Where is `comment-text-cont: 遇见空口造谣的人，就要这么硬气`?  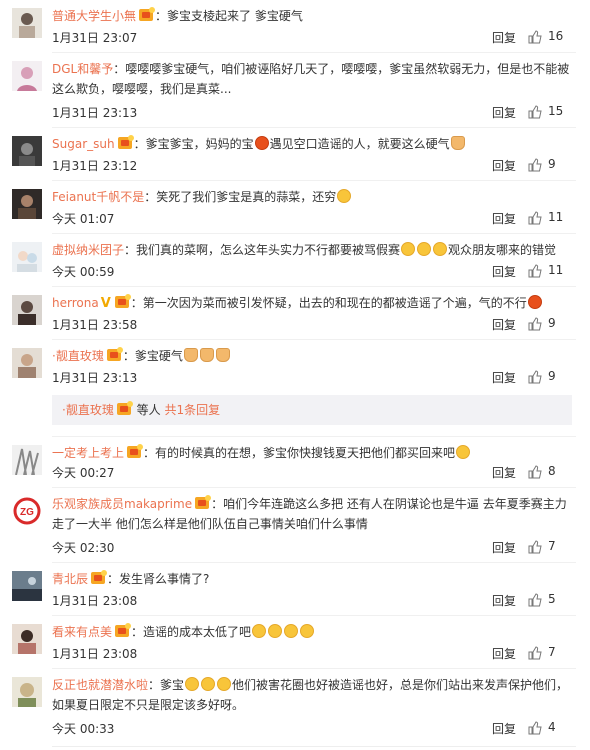 comment-text-cont: 遇见空口造谣的人，就要这么硬气 is located at coordinates (359, 144).